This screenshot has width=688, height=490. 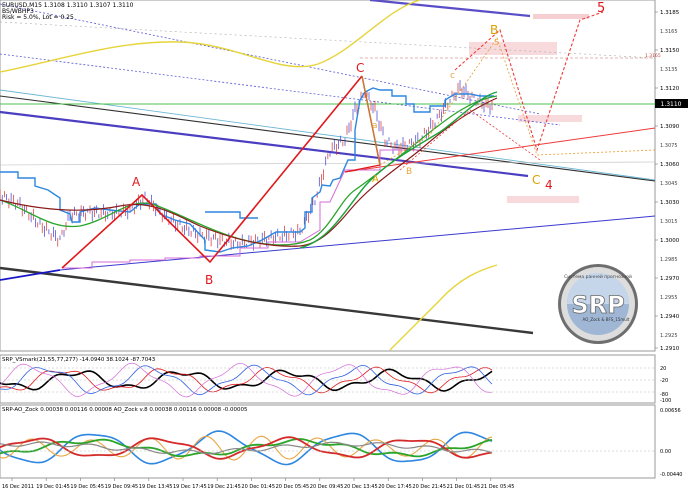 I want to click on wave-label-4: 4, so click(x=549, y=185).